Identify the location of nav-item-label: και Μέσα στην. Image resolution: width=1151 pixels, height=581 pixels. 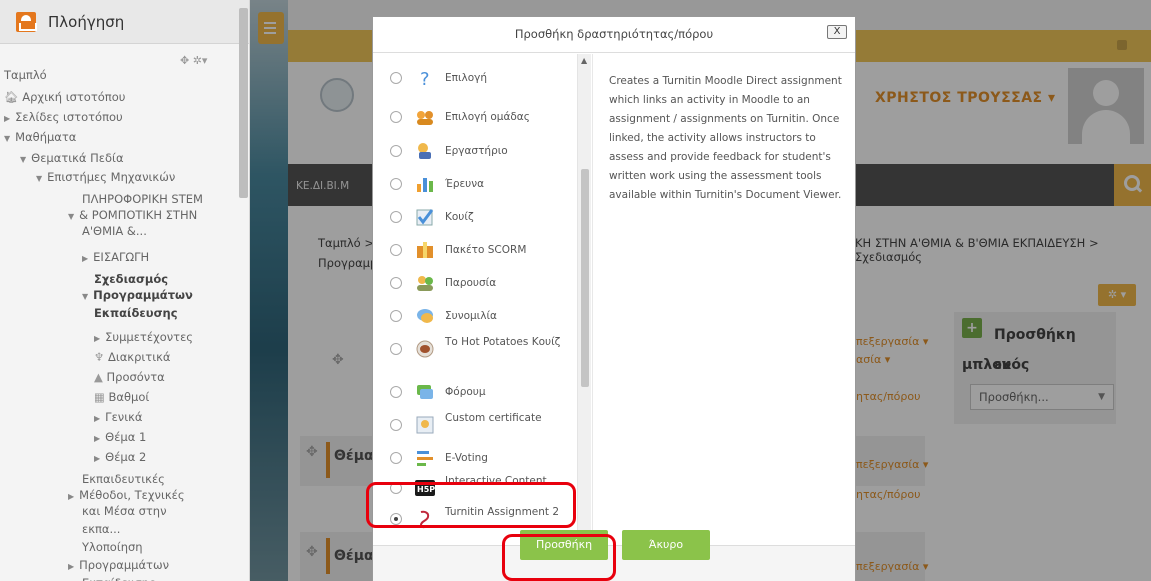
(124, 511).